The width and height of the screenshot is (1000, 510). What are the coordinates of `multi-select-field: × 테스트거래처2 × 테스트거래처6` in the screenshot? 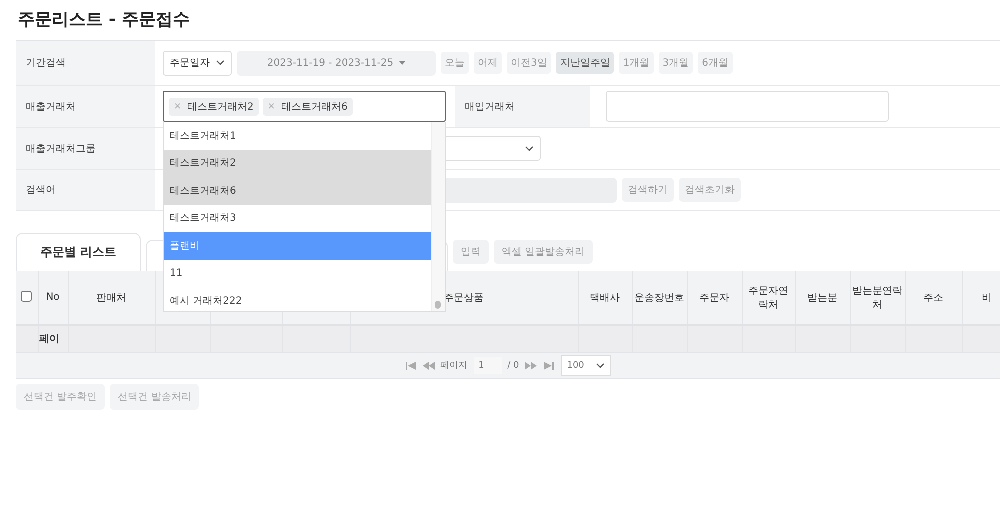 It's located at (304, 106).